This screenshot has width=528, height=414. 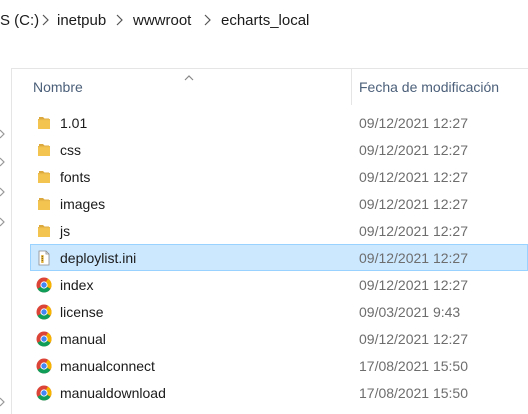 What do you see at coordinates (75, 177) in the screenshot?
I see `file-name: fonts` at bounding box center [75, 177].